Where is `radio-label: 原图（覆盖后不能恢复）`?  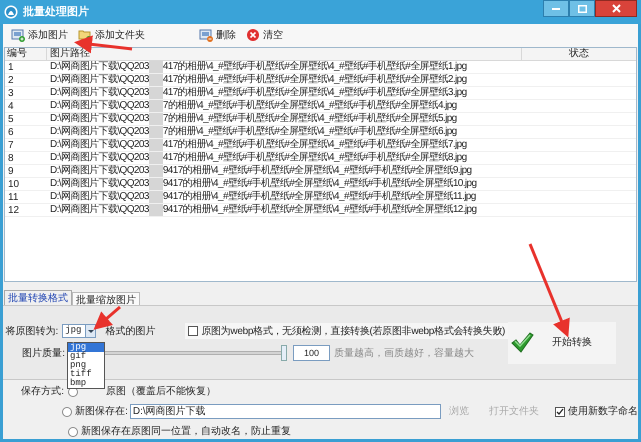
radio-label: 原图（覆盖后不能恢复） is located at coordinates (161, 391).